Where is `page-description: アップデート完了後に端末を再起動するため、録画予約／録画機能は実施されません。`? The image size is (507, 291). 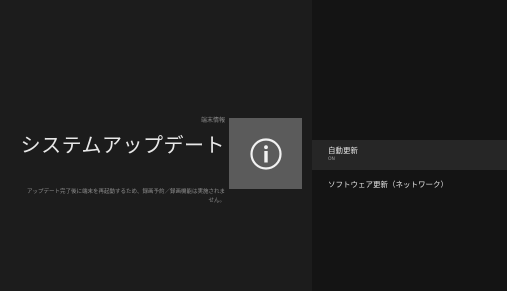
page-description: アップデート完了後に端末を再起動するため、録画予約／録画機能は実施されません。 is located at coordinates (125, 196).